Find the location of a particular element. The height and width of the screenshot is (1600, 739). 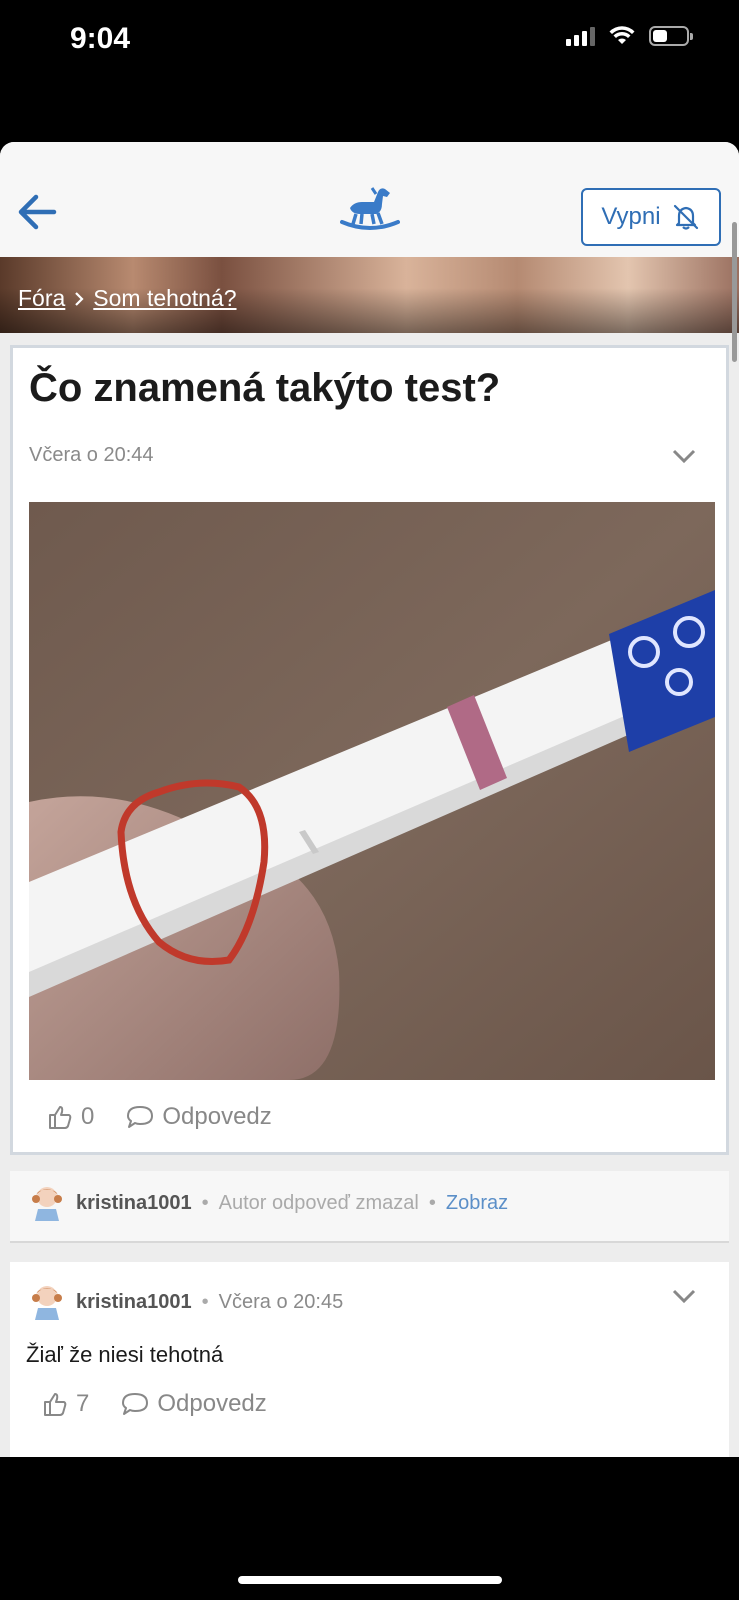

comment-time: Včera o 20:45 is located at coordinates (281, 1301).